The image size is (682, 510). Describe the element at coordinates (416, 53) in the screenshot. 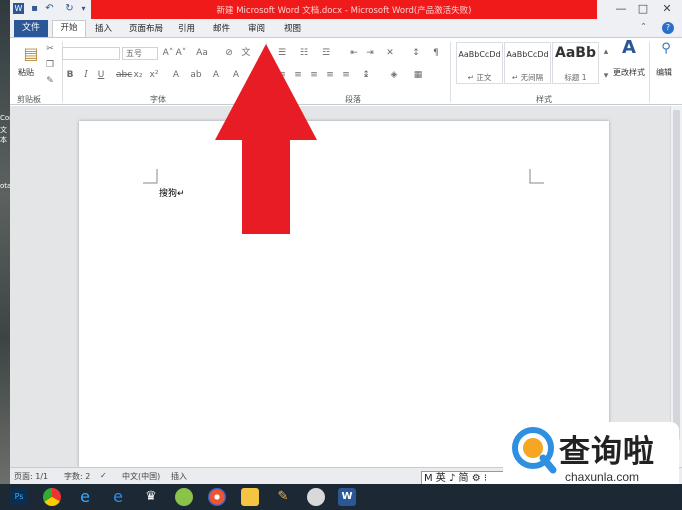

I see `sort-icon: ↕` at that location.